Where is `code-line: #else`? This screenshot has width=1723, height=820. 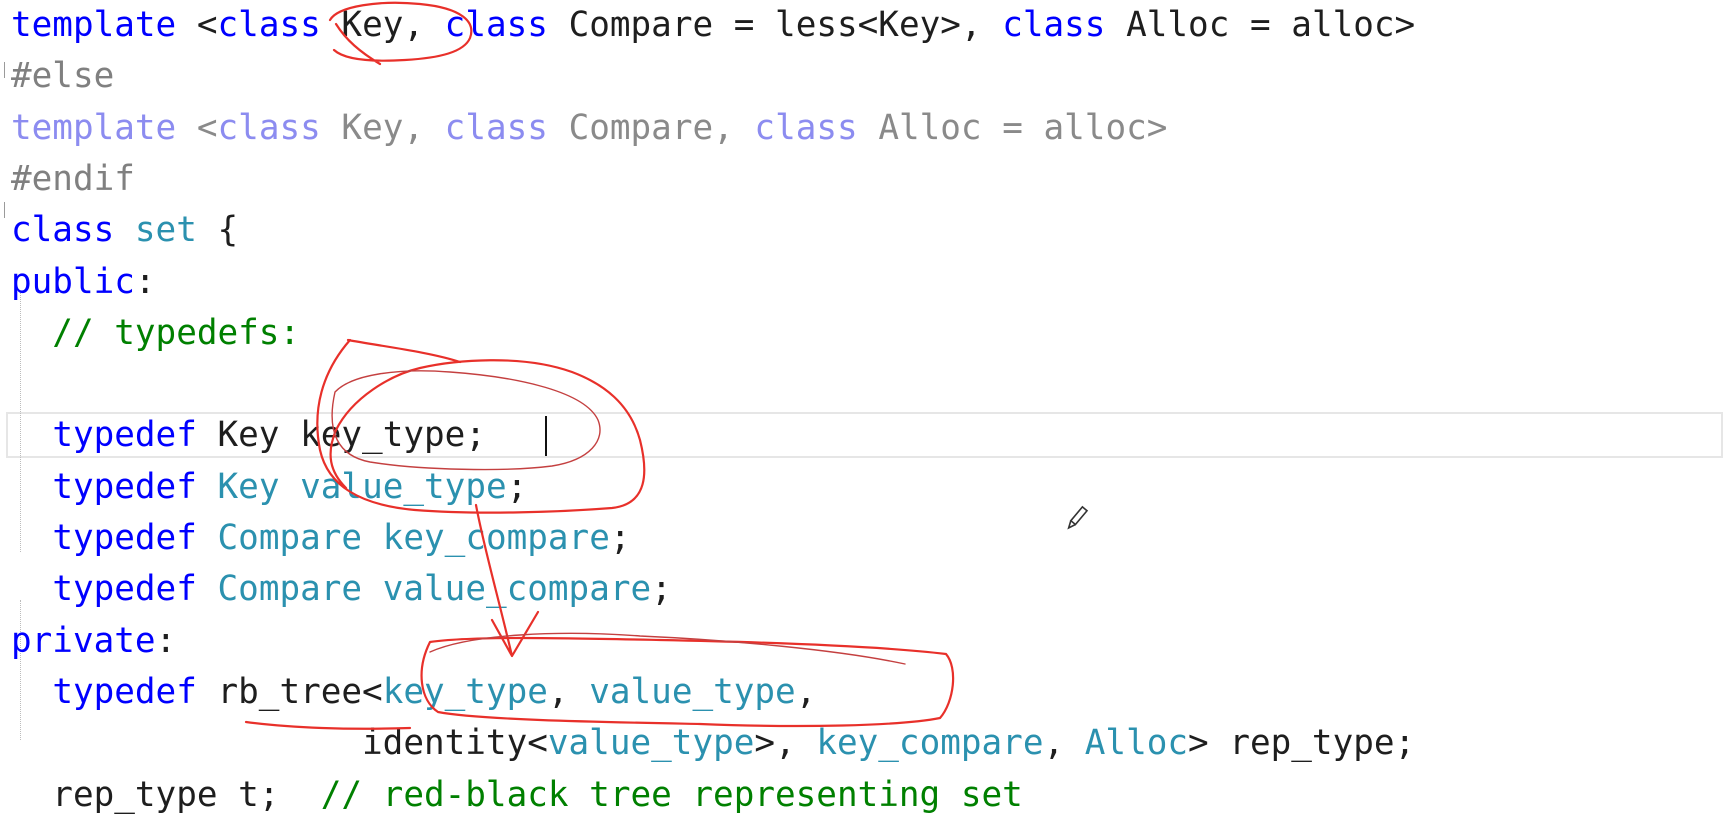 code-line: #else is located at coordinates (861, 76).